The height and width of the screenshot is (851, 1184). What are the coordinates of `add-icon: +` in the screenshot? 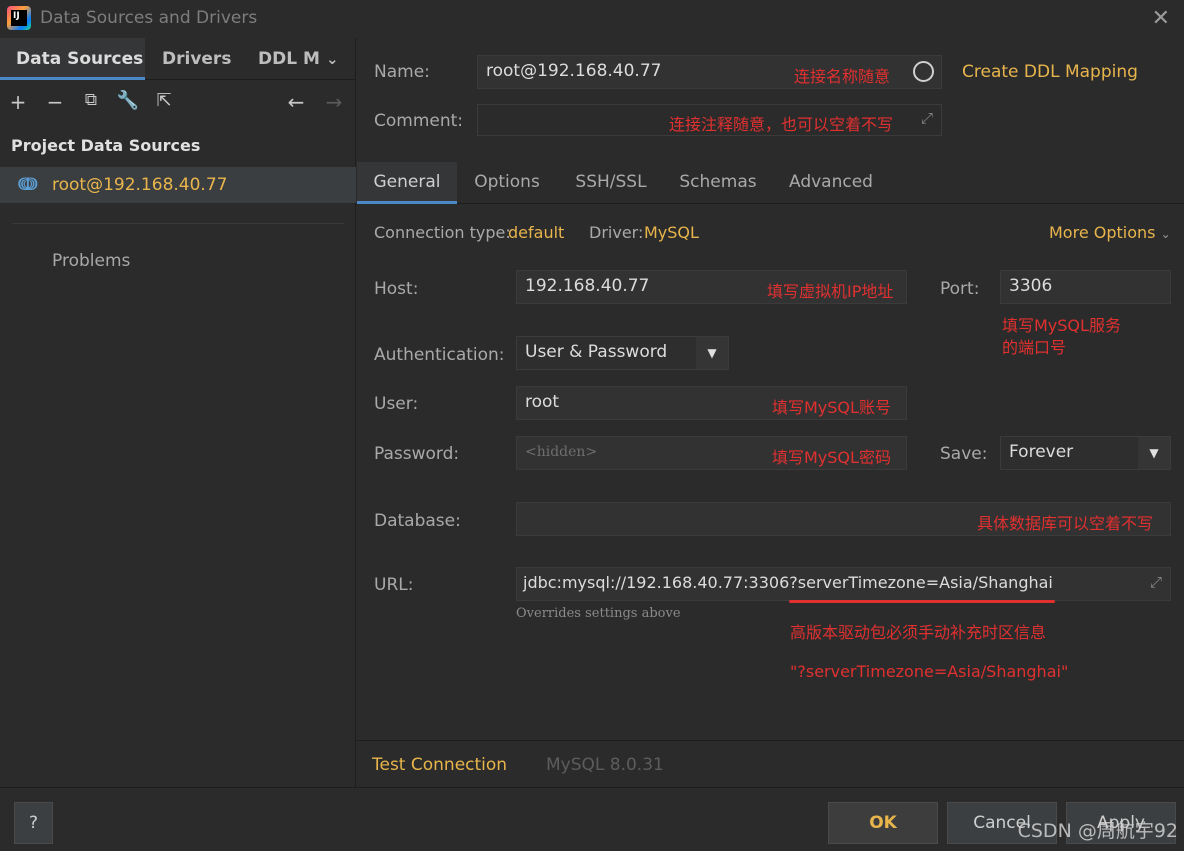 It's located at (18, 102).